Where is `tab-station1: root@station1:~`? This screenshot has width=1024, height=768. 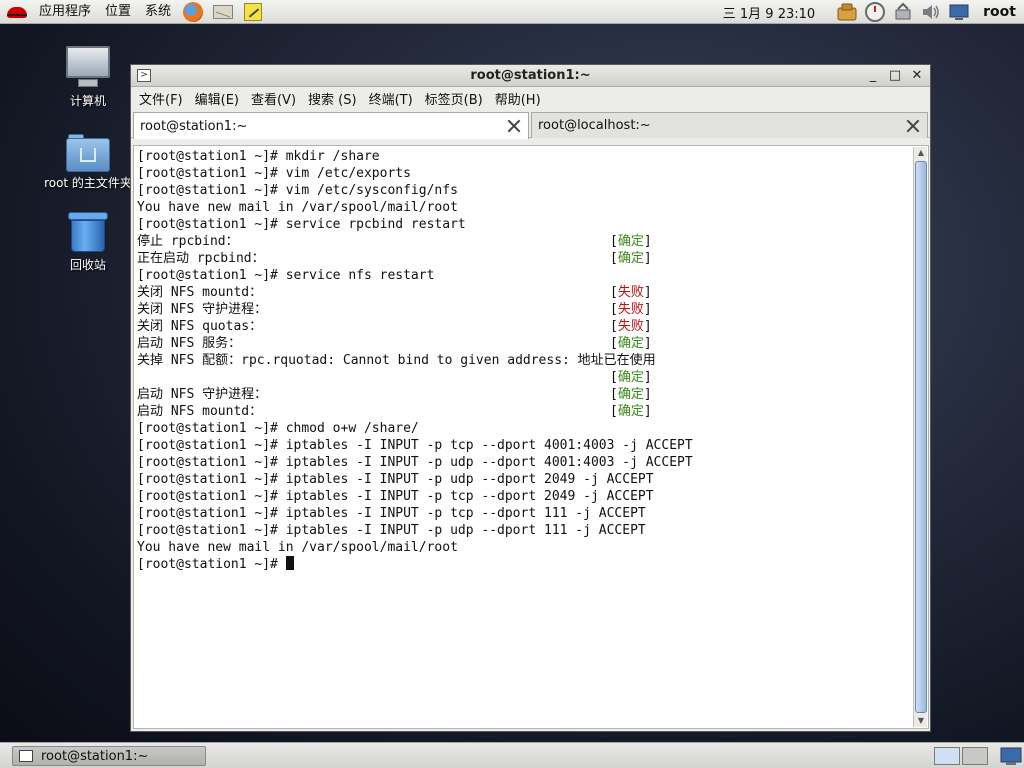
tab-station1: root@station1:~ is located at coordinates (331, 125).